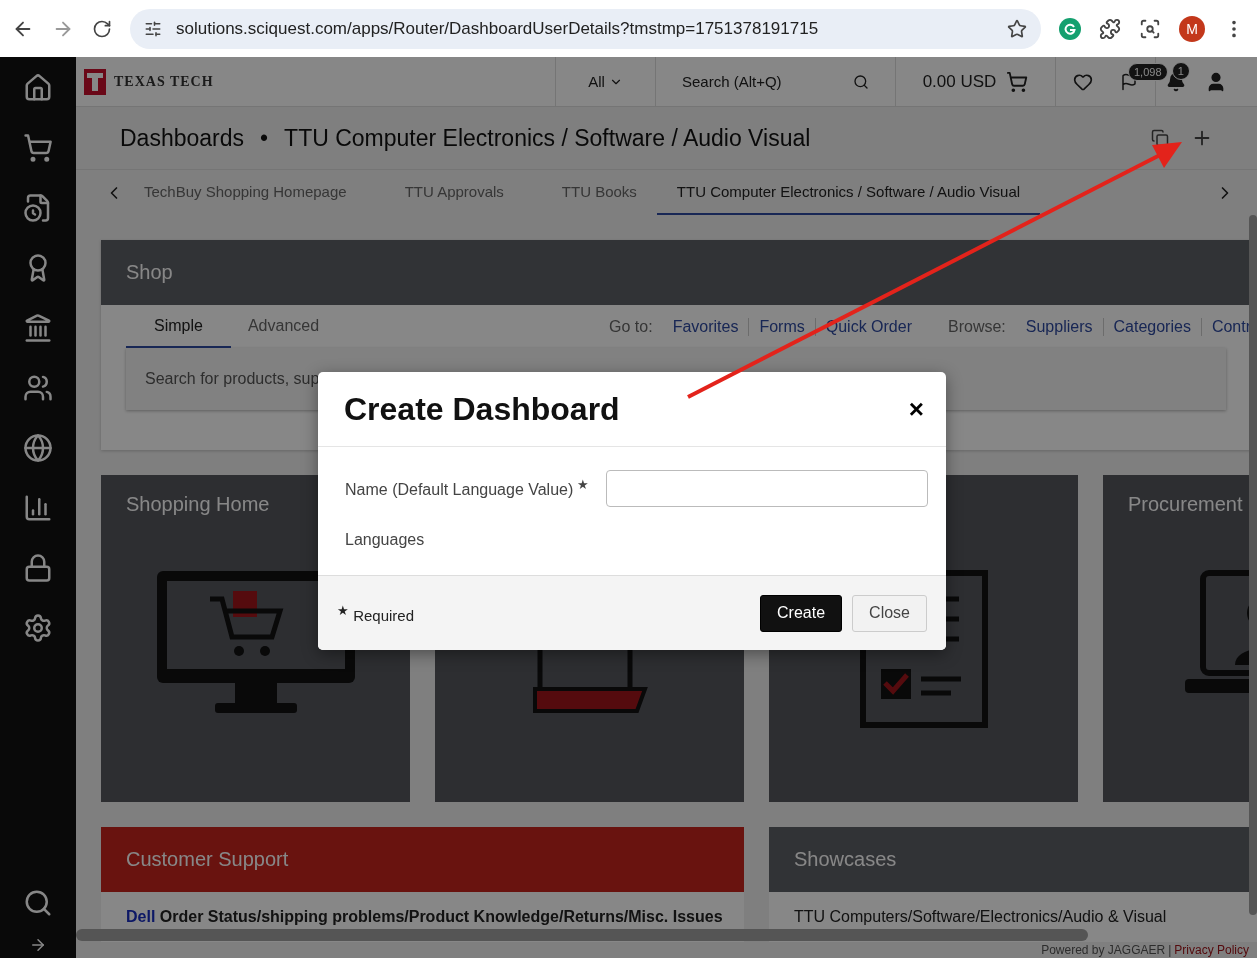  Describe the element at coordinates (1186, 505) in the screenshot. I see `tile-title: Procurement` at that location.